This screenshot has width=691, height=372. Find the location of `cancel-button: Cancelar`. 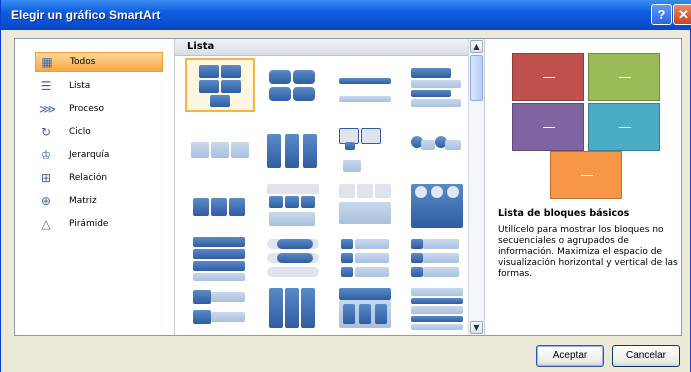

cancel-button: Cancelar is located at coordinates (646, 356).